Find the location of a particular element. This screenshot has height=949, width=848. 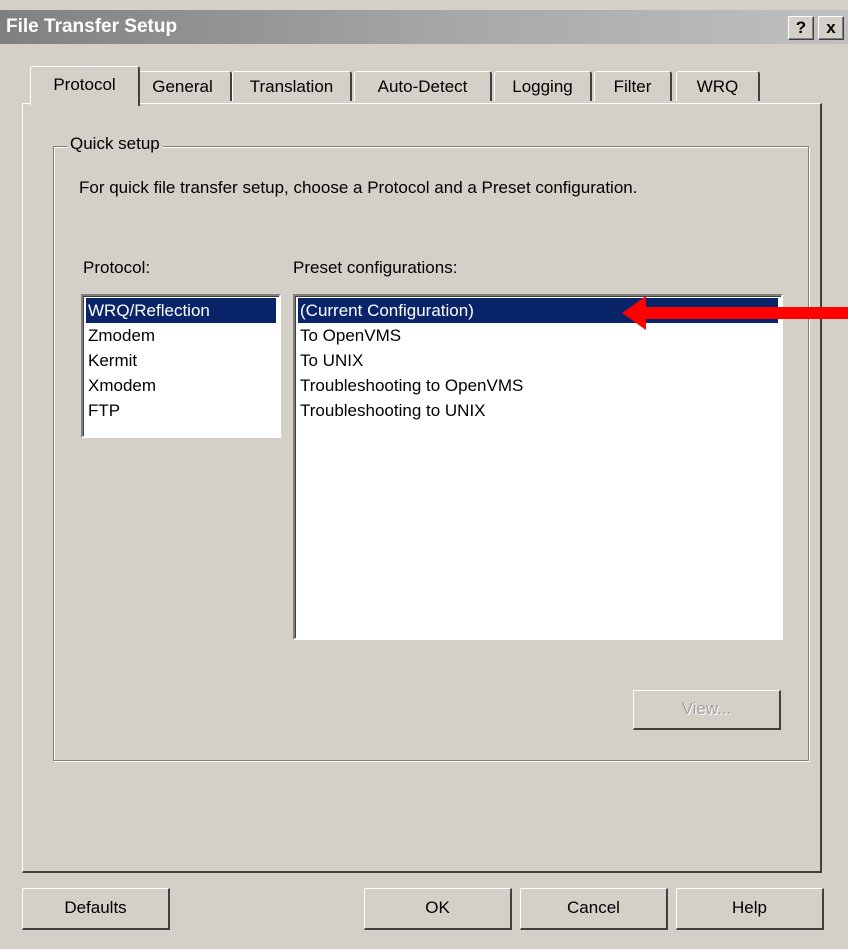

protocol-label: Protocol: is located at coordinates (117, 267).